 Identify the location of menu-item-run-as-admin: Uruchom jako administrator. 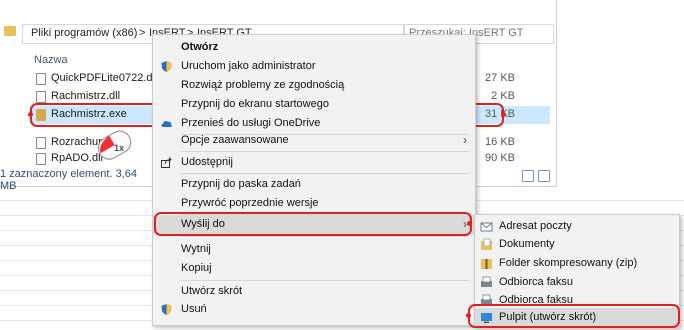
(314, 66).